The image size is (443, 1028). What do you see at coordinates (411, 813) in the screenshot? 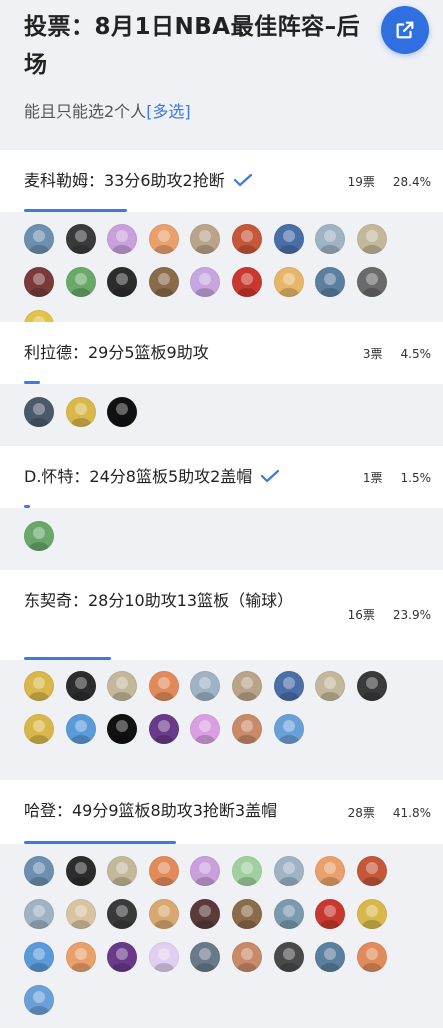
I see `vote-percent: 41.8%` at bounding box center [411, 813].